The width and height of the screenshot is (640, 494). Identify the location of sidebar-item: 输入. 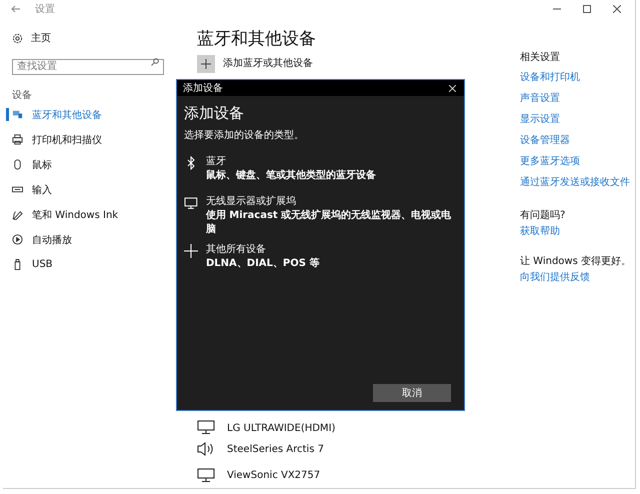
(98, 189).